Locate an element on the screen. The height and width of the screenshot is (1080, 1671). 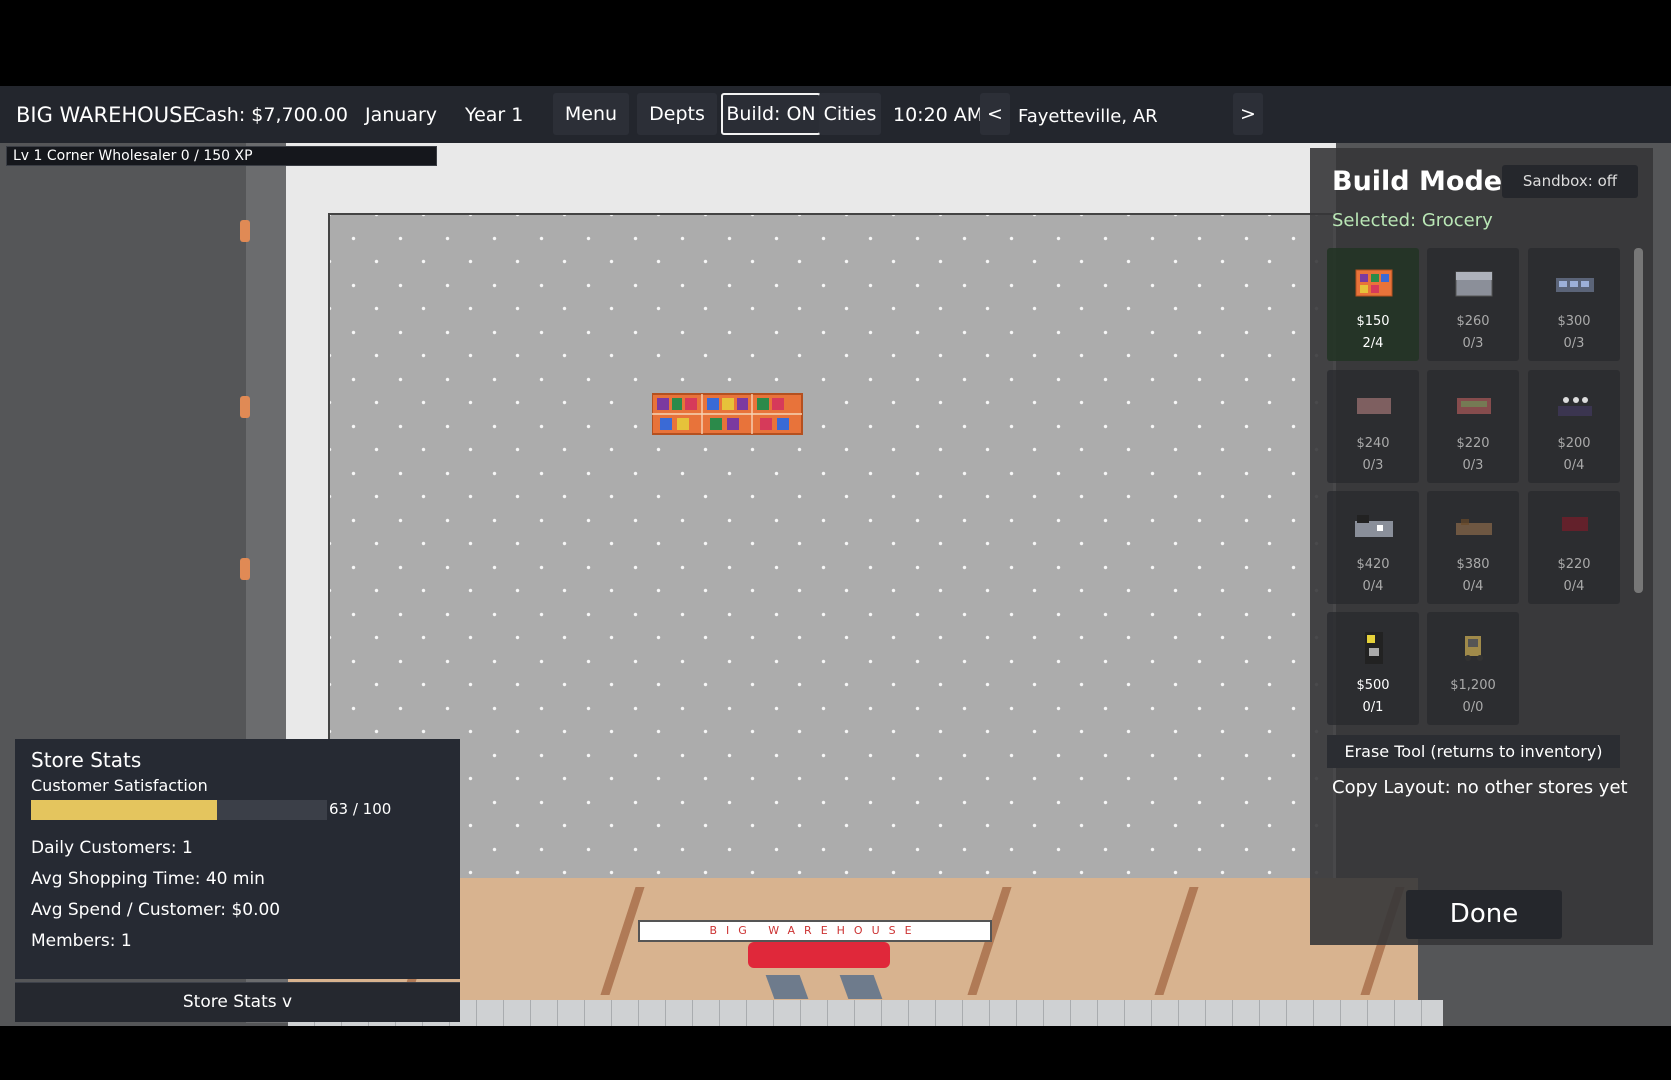
item-price: $260 is located at coordinates (1473, 321).